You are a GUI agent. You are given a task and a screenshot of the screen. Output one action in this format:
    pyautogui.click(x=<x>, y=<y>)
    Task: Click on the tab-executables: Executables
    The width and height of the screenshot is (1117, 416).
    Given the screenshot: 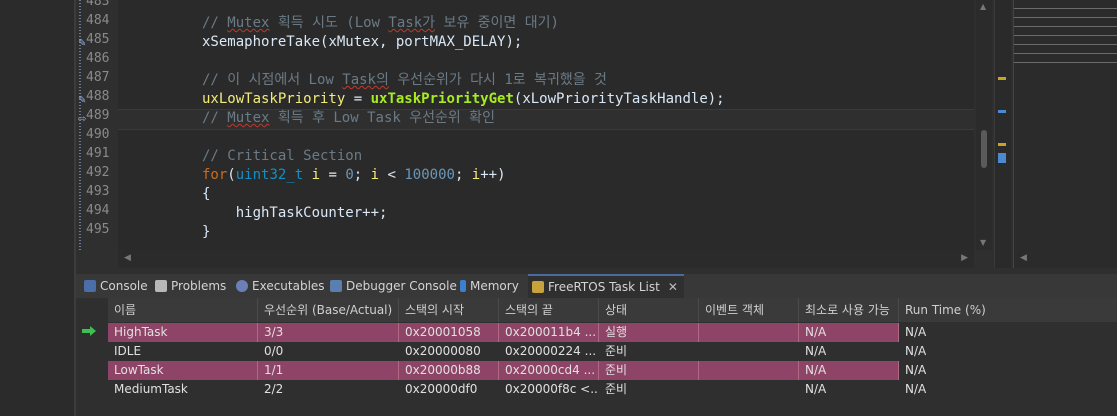 What is the action you would take?
    pyautogui.click(x=280, y=286)
    